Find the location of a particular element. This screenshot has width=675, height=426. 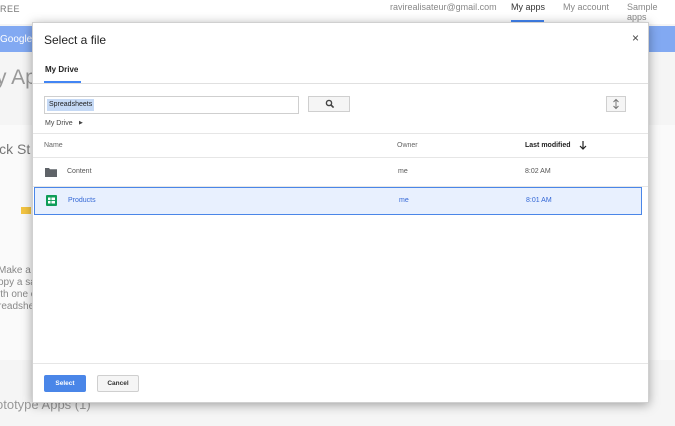

search-query-chip: Spreadsheets is located at coordinates (71, 105).